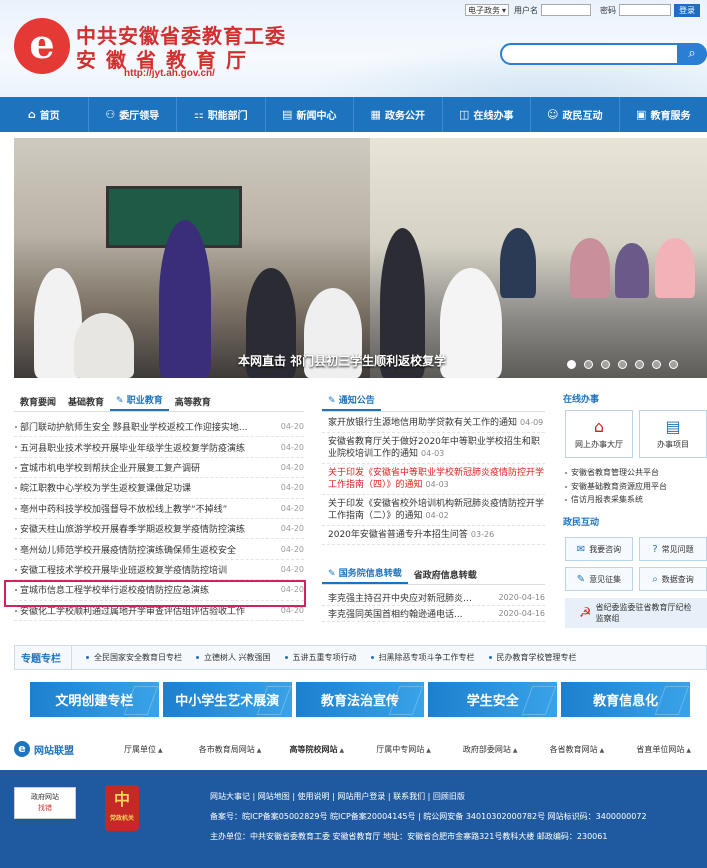  What do you see at coordinates (433, 510) in the screenshot?
I see `list-item: 关于印发《安徽省校外培训机构新冠肺炎疫情防控开学工作指南（二）》的通知 04-02` at bounding box center [433, 510].